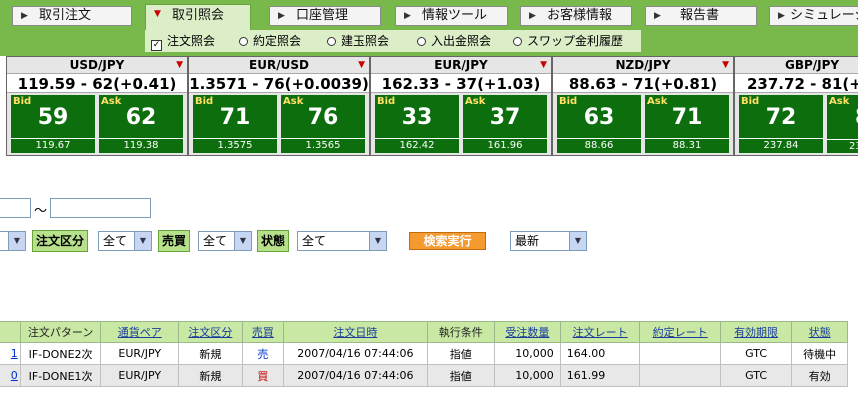 This screenshot has height=406, width=858. What do you see at coordinates (417, 124) in the screenshot?
I see `bid-button: Bid 33 162.42` at bounding box center [417, 124].